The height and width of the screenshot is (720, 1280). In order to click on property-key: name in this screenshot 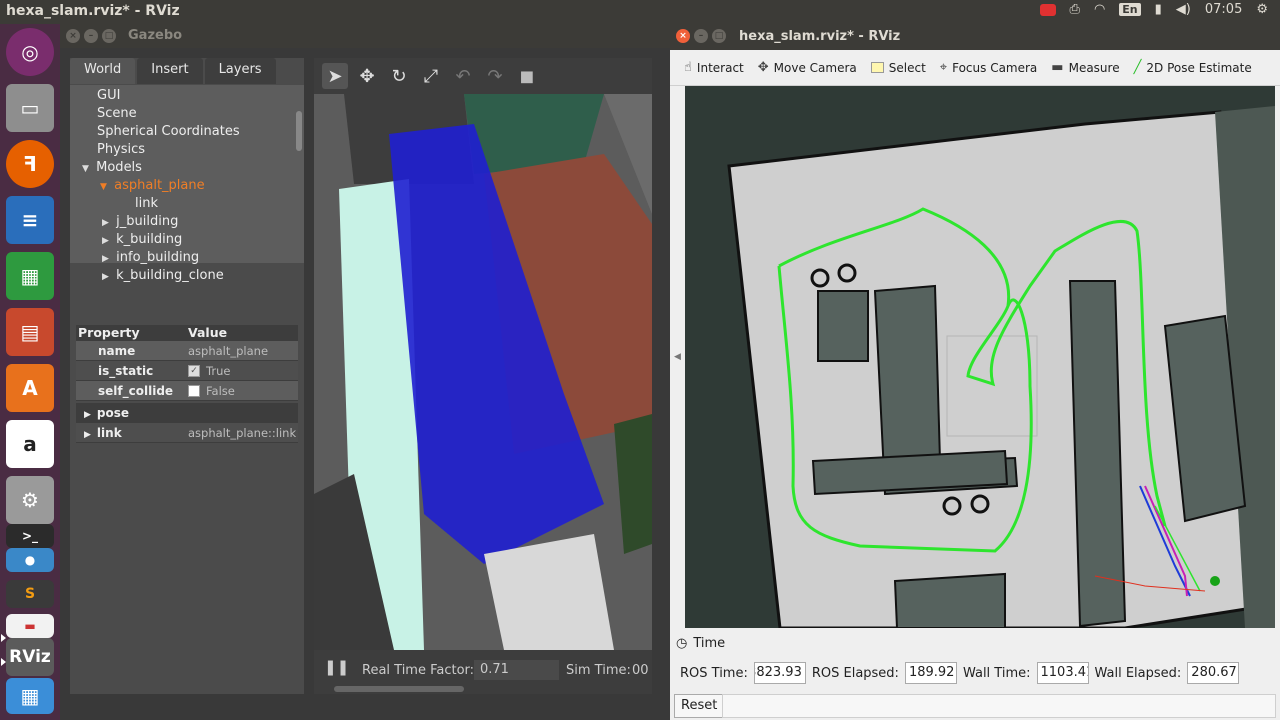, I will do `click(117, 350)`.